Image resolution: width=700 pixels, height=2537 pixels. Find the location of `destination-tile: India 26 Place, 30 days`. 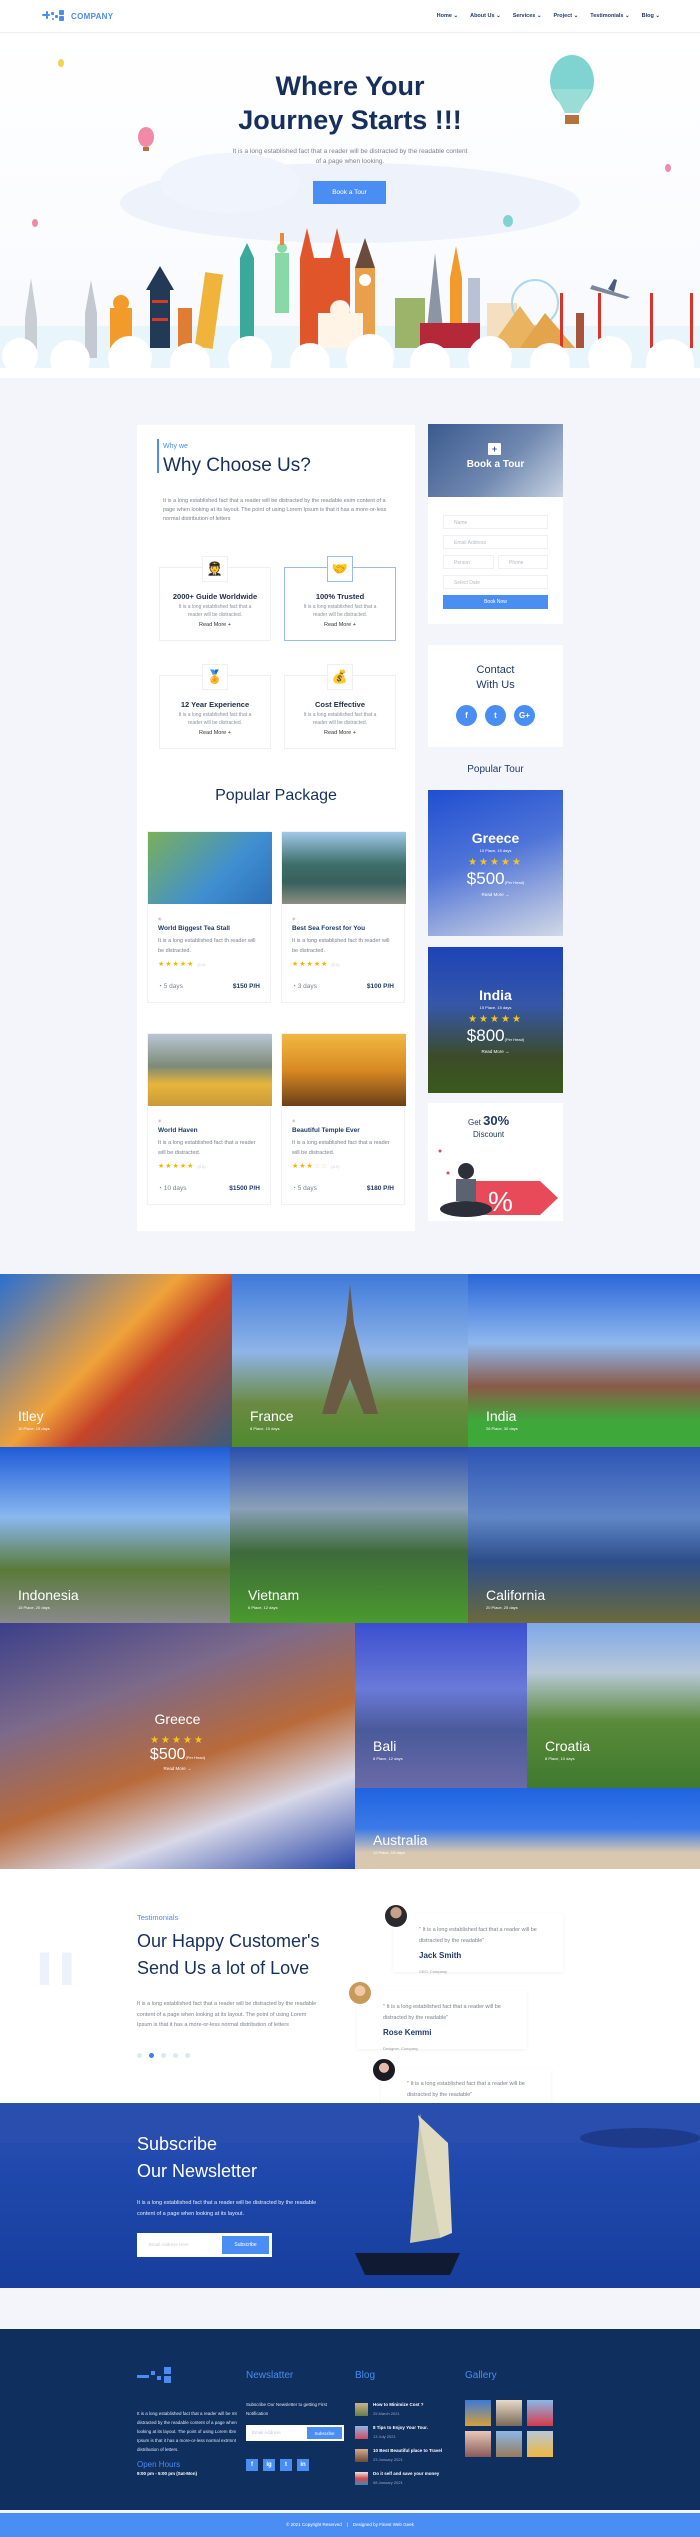

destination-tile: India 26 Place, 30 days is located at coordinates (584, 1360).